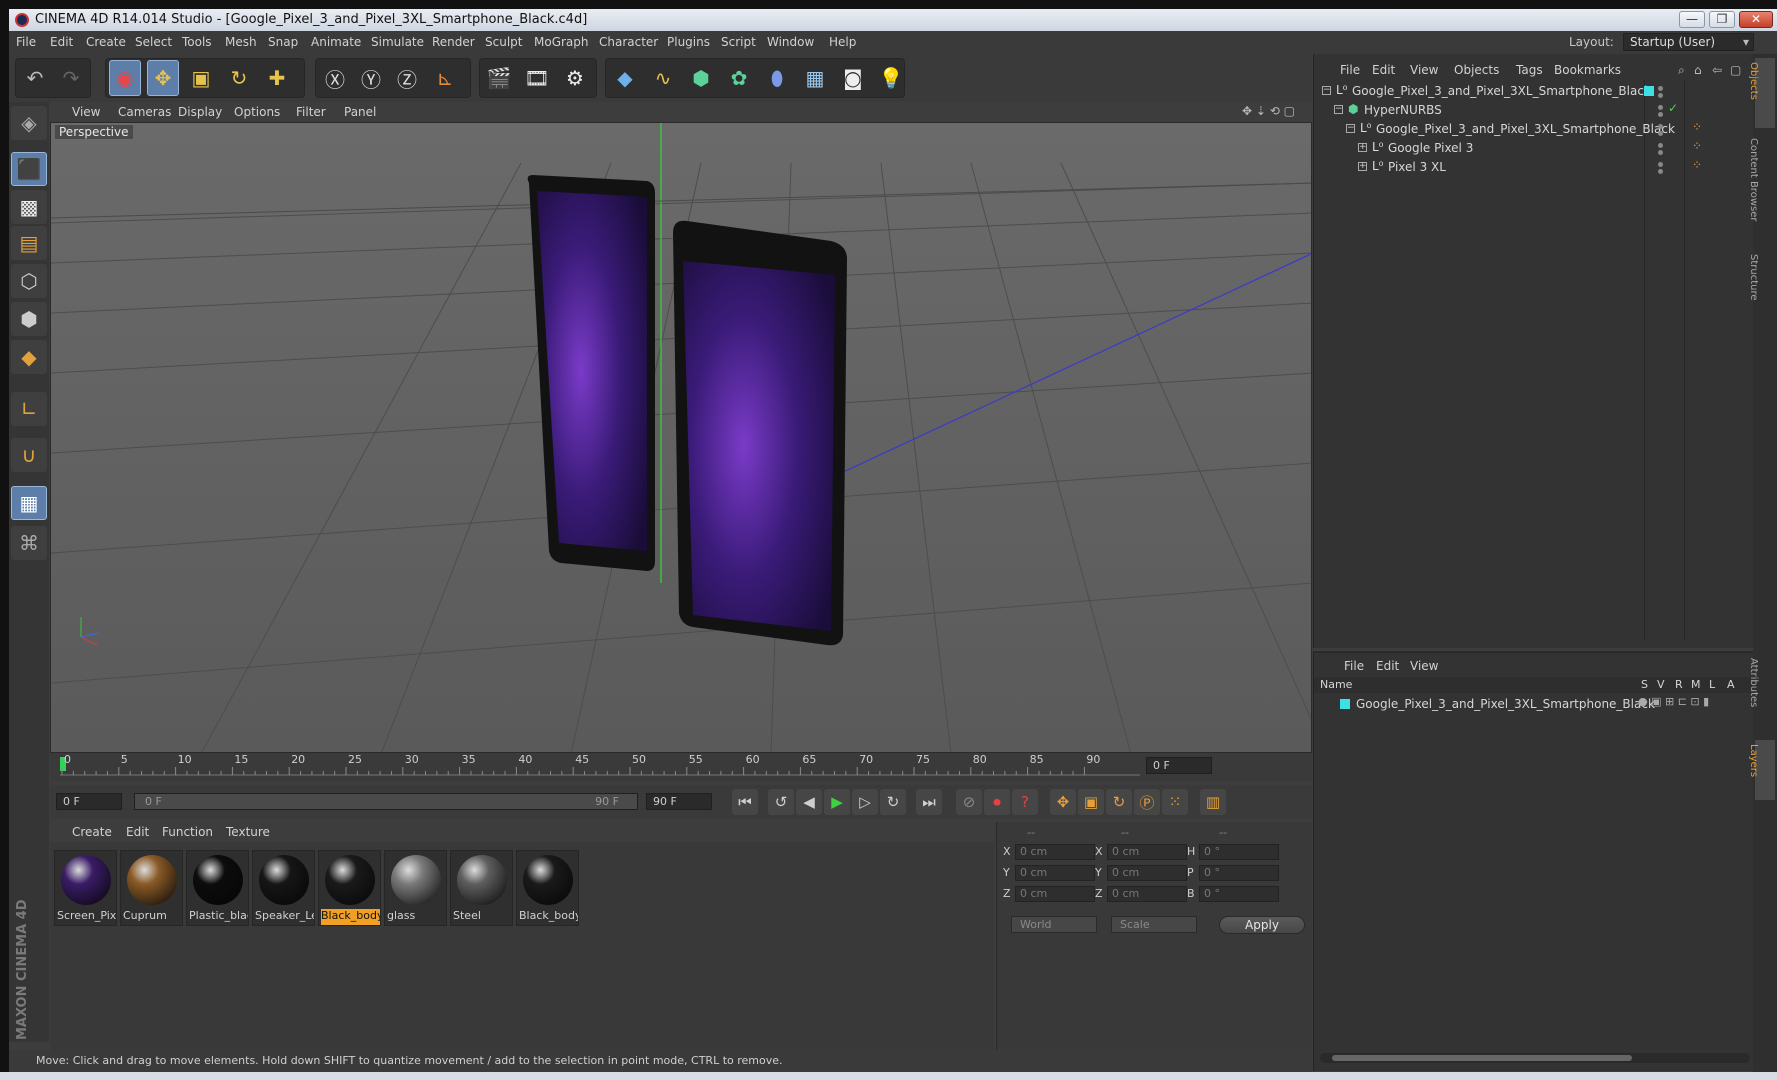 This screenshot has width=1777, height=1080. I want to click on layers-col-manager: M, so click(1696, 684).